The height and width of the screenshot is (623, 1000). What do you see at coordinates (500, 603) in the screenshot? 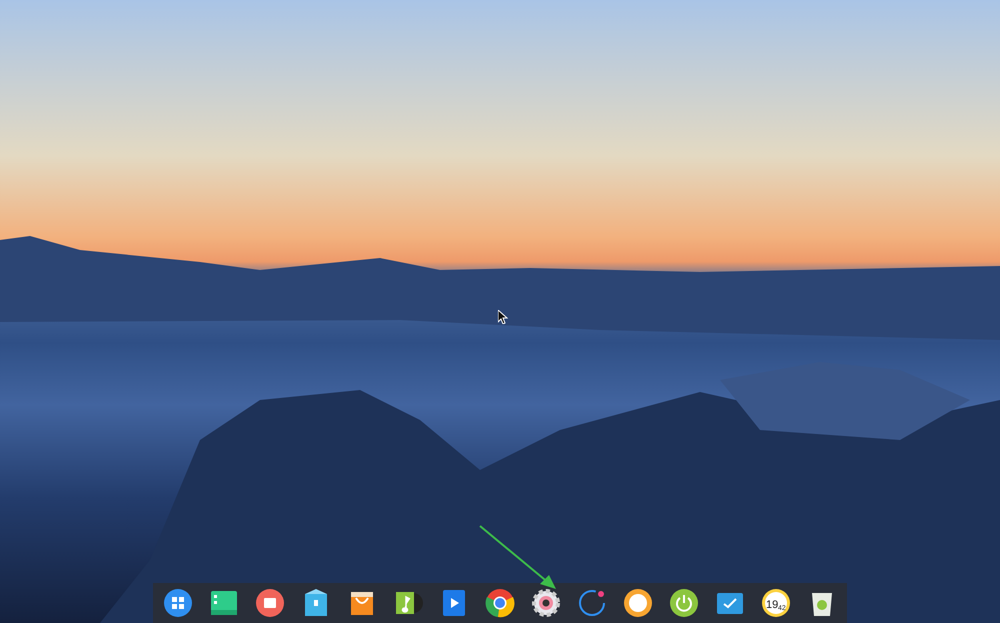
I see `browser-ball-icon` at bounding box center [500, 603].